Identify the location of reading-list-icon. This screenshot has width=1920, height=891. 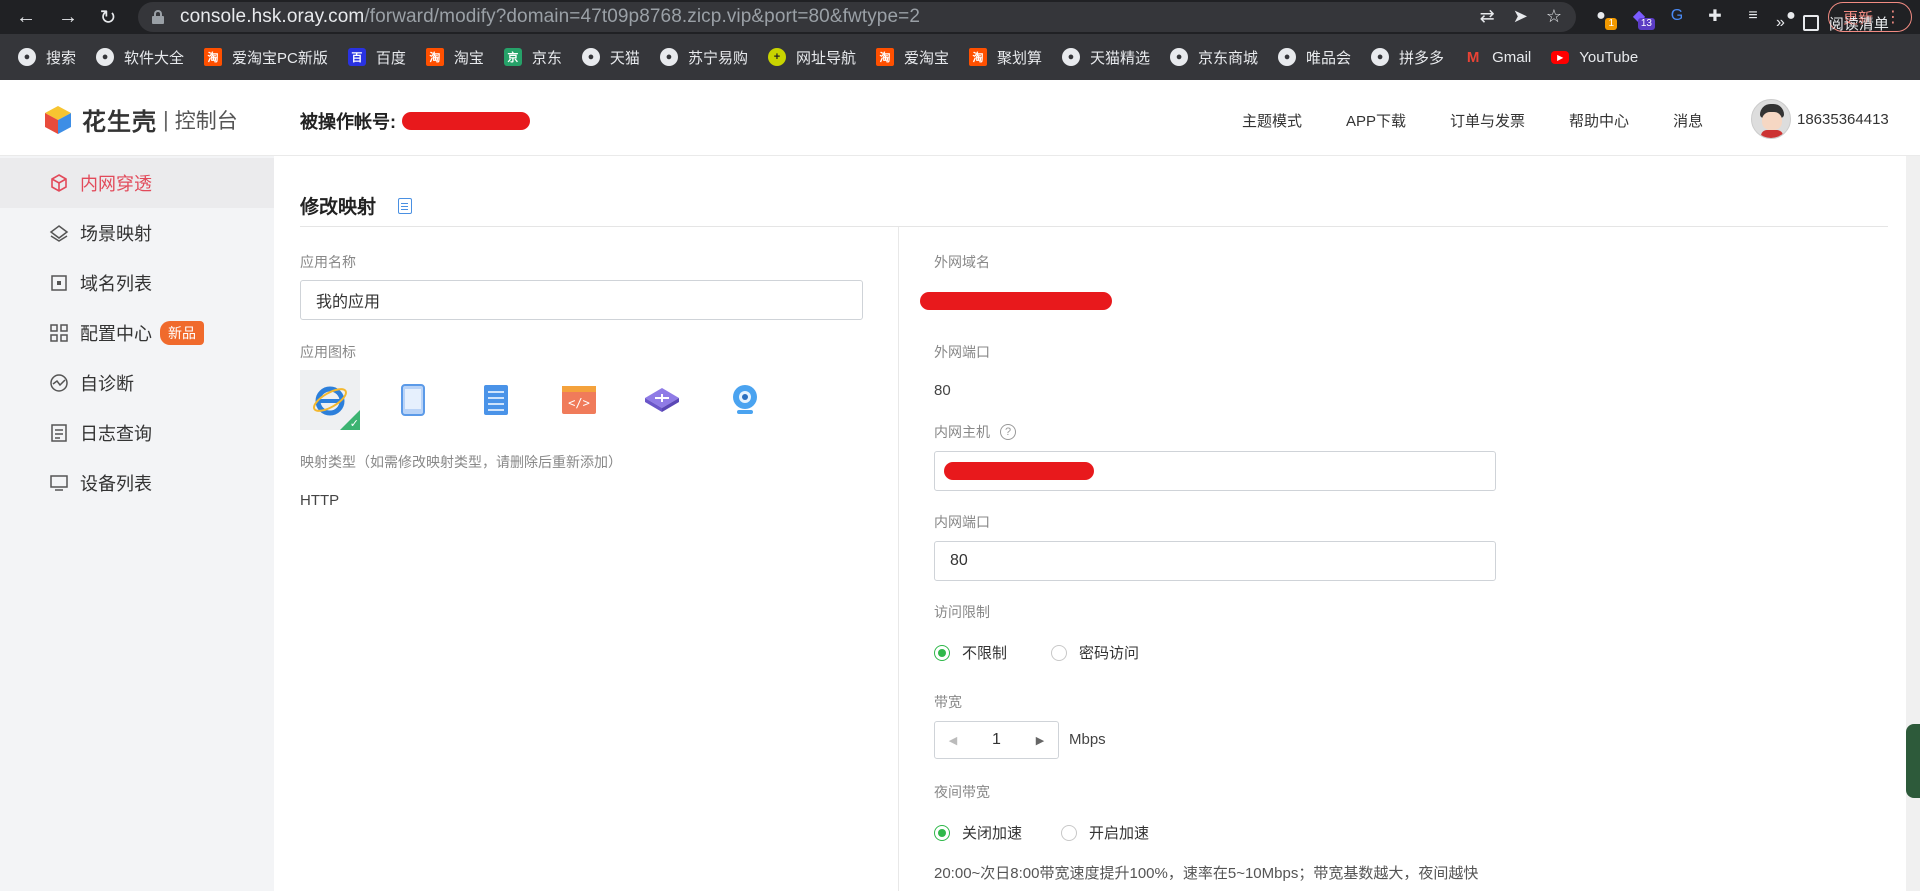
(1810, 23).